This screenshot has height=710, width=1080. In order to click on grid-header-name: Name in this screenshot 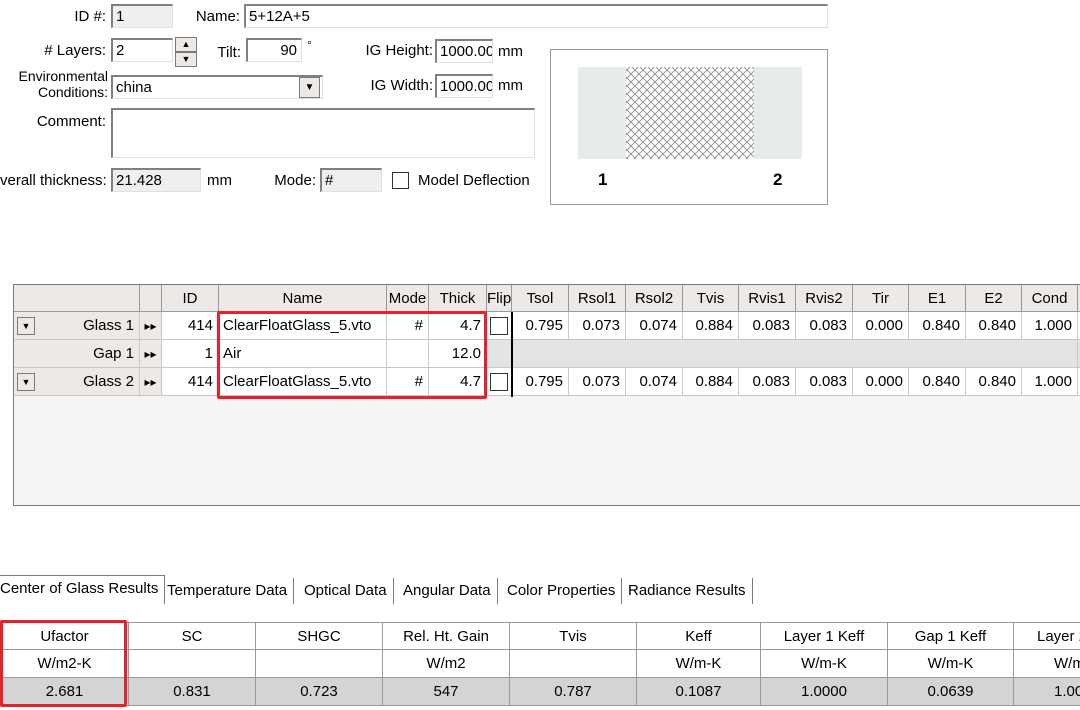, I will do `click(303, 298)`.